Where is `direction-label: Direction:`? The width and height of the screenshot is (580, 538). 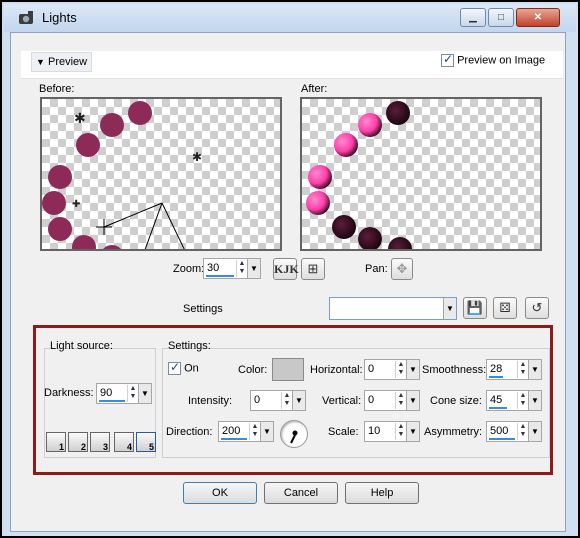 direction-label: Direction: is located at coordinates (189, 432).